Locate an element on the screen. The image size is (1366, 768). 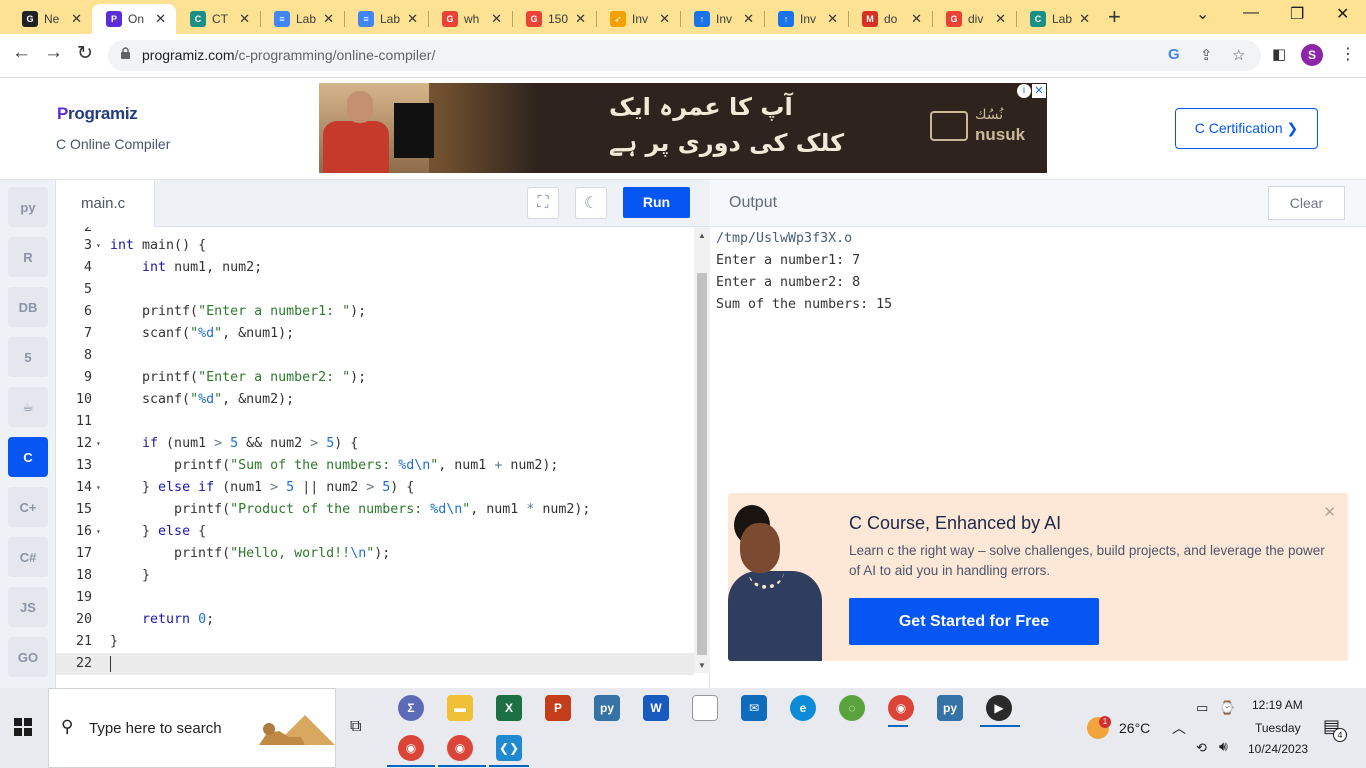
new-tab-icon: + is located at coordinates (1114, 17).